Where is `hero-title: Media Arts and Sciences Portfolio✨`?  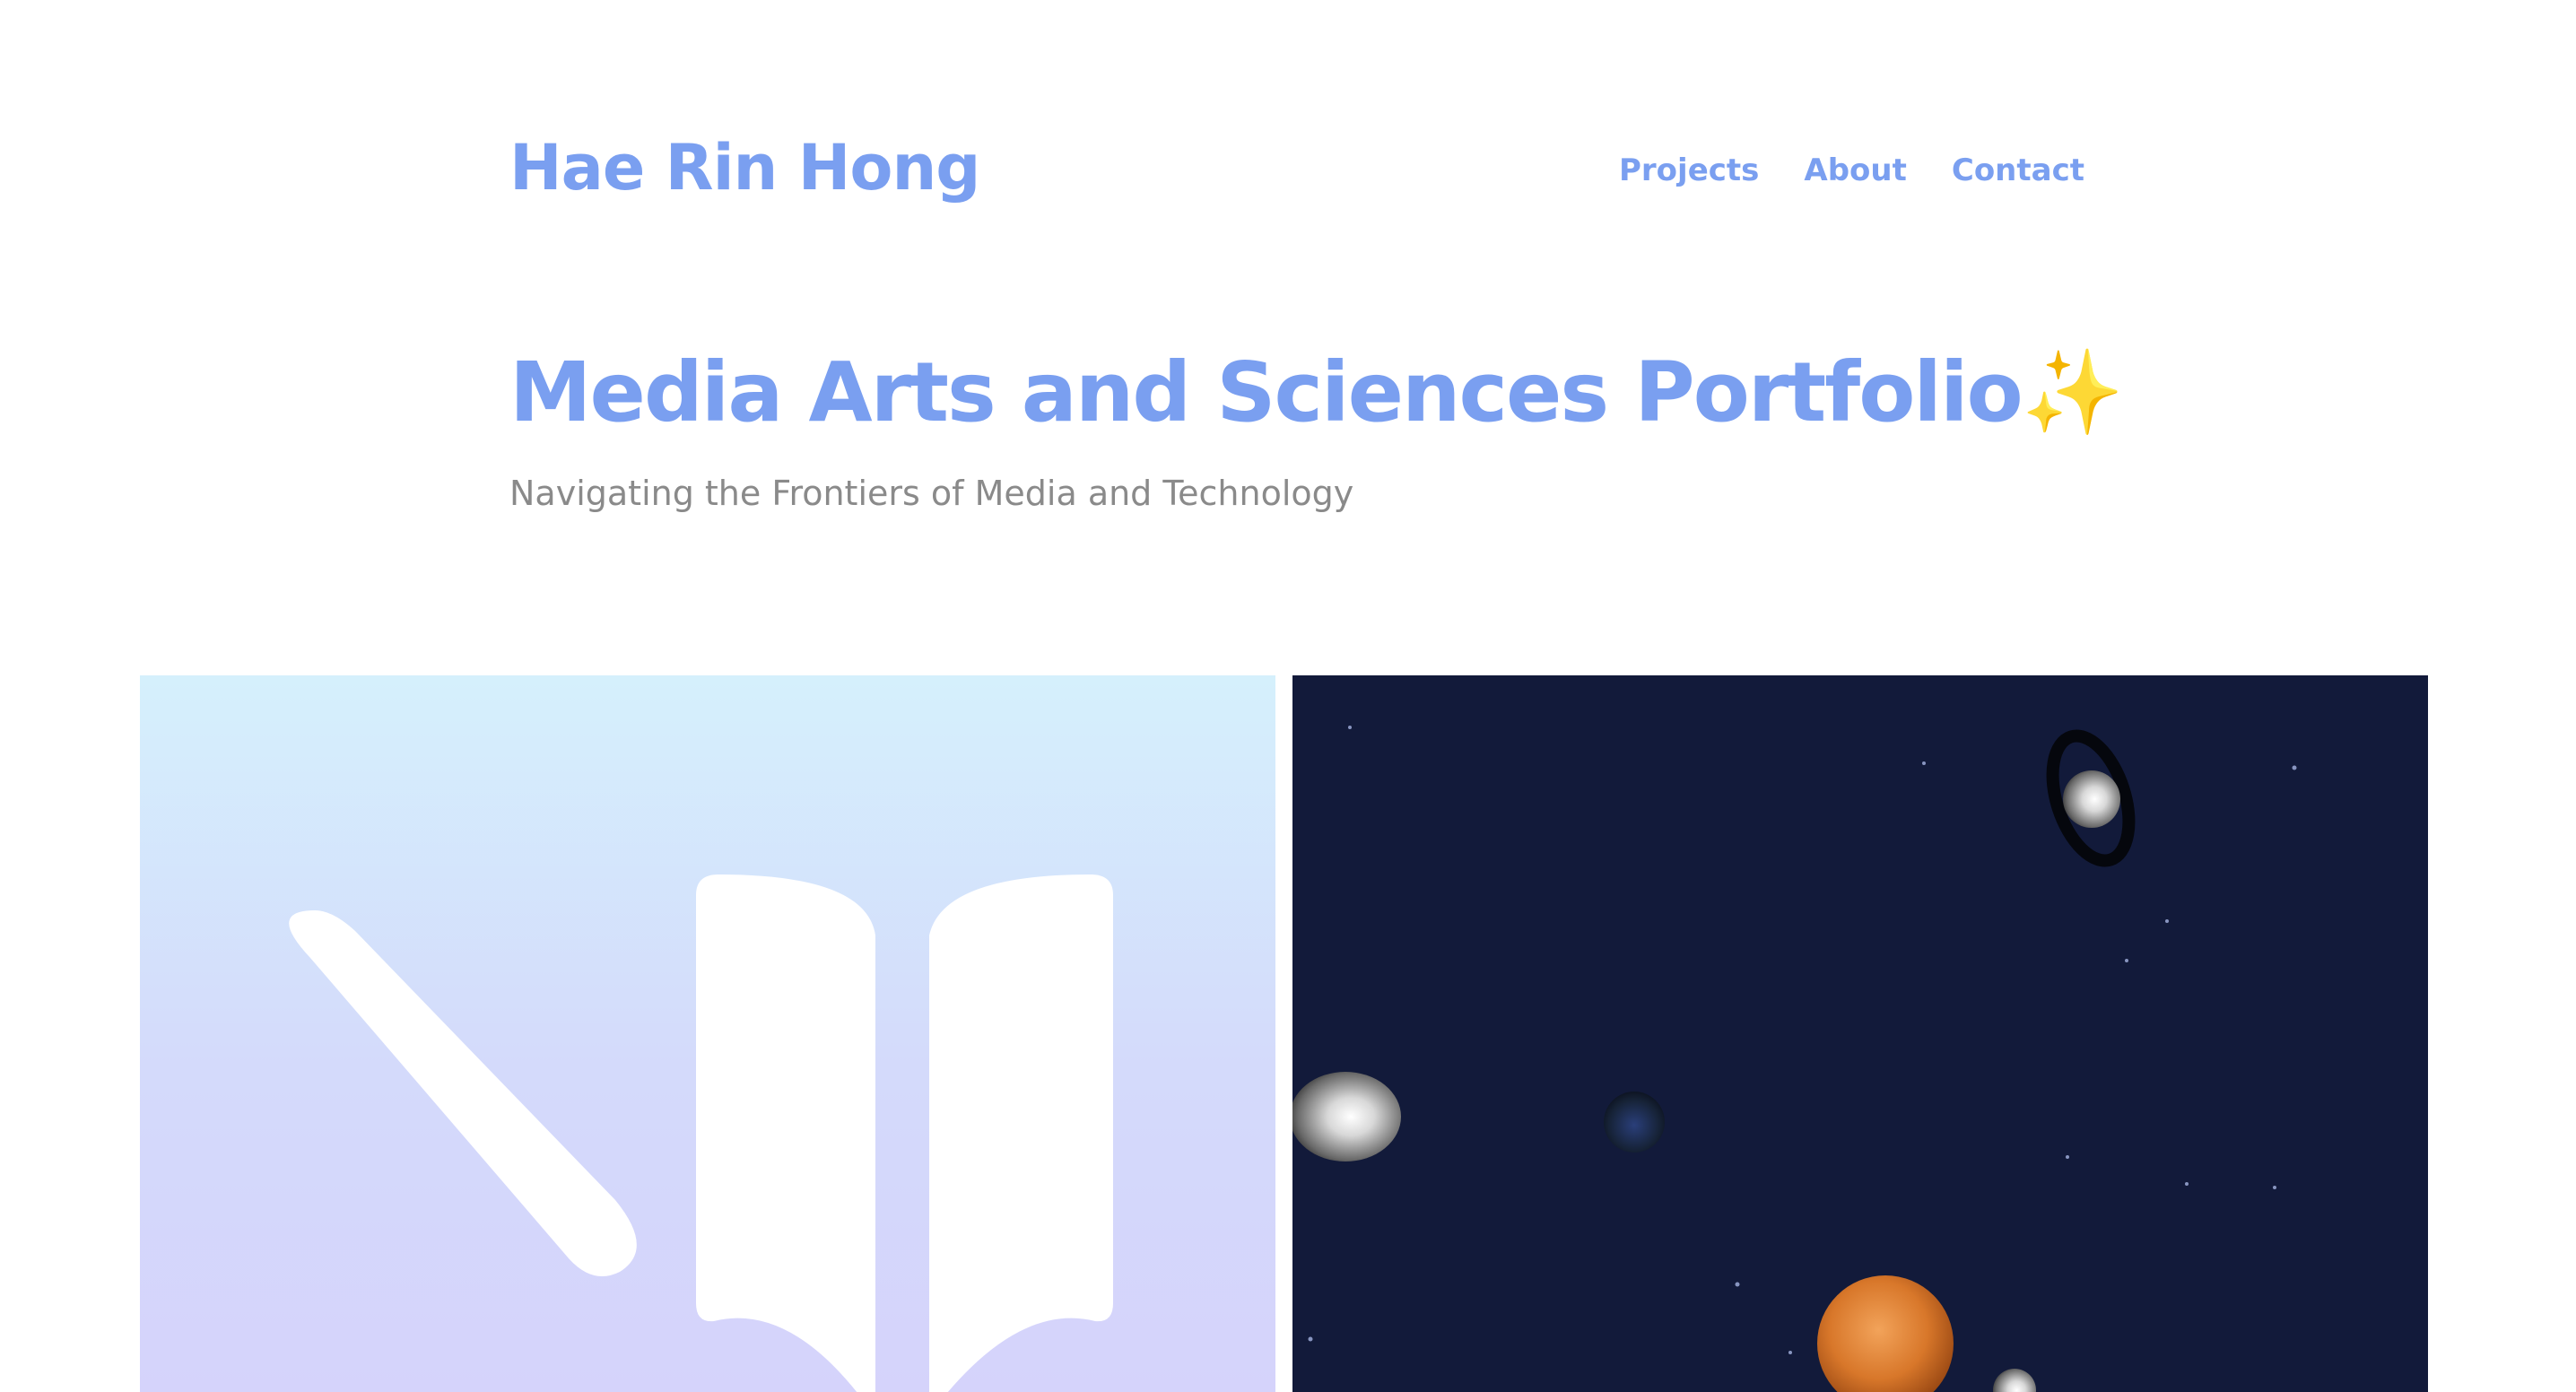 hero-title: Media Arts and Sciences Portfolio✨ is located at coordinates (1317, 393).